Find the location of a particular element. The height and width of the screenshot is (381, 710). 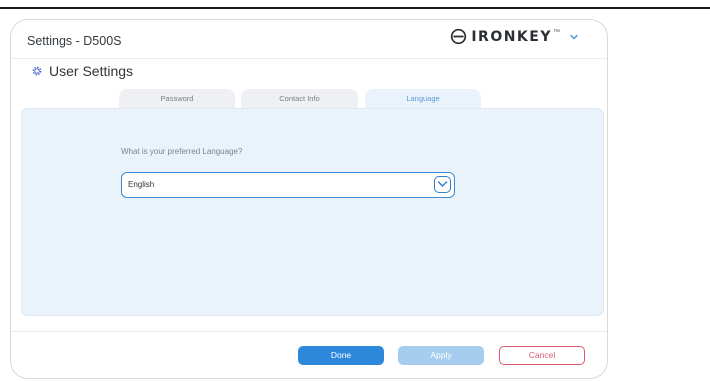

brand-name: IRONKEY is located at coordinates (511, 36).